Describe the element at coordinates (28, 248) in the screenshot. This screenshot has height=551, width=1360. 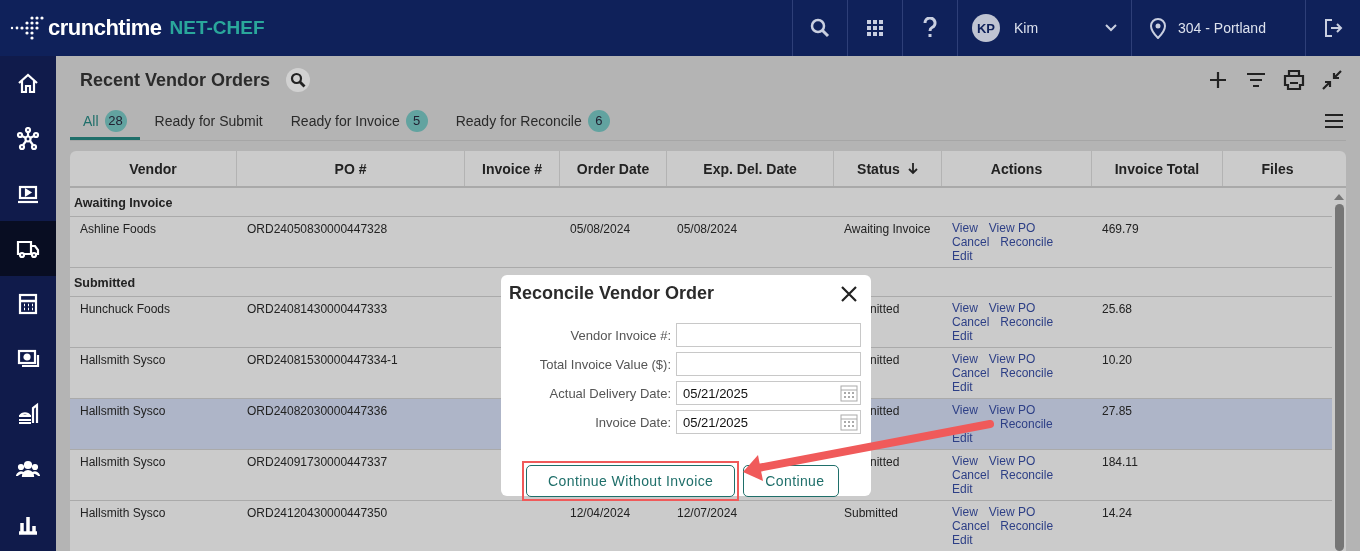
I see `nav-truck-button` at that location.